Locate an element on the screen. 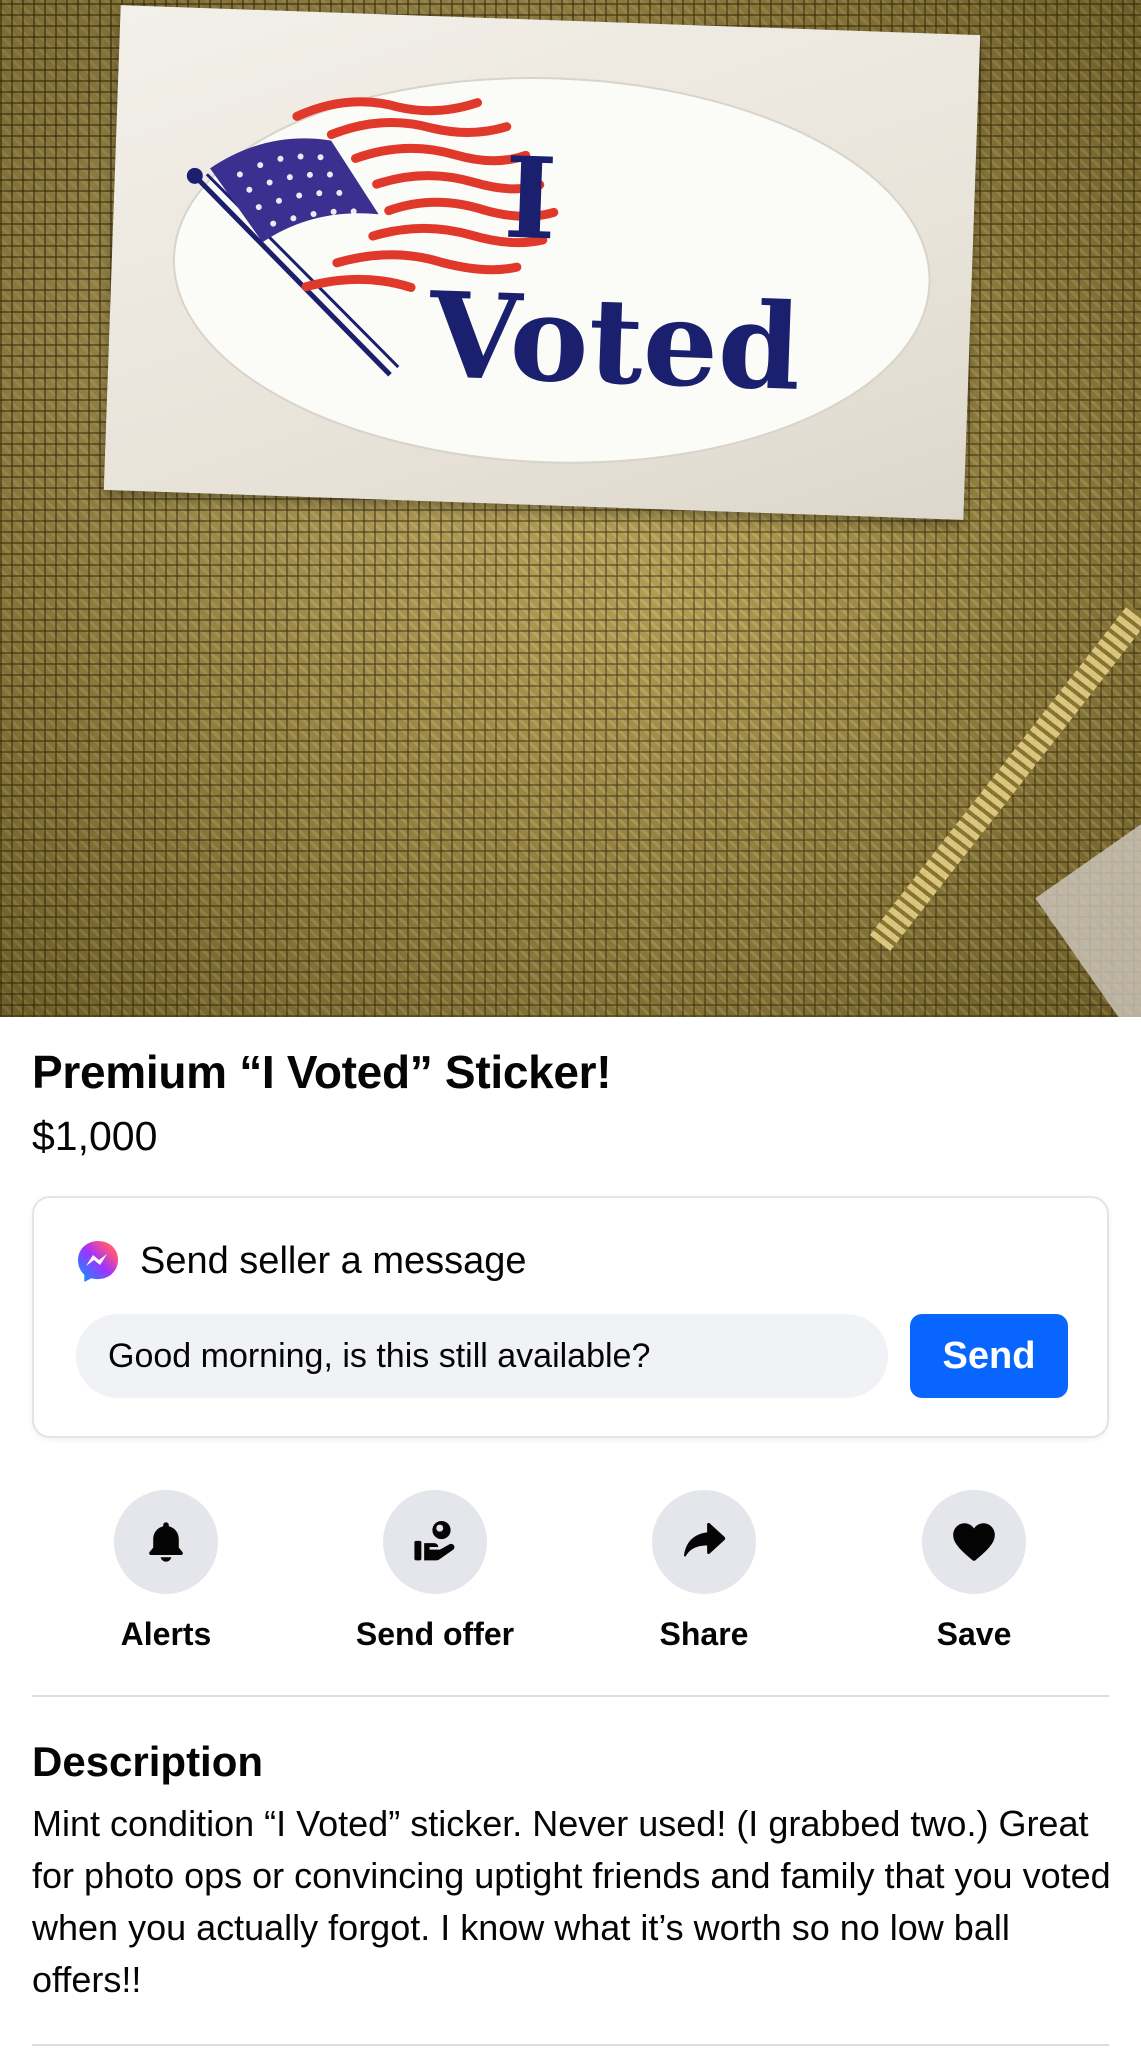 This screenshot has width=1141, height=2048. share-button: Share is located at coordinates (704, 1571).